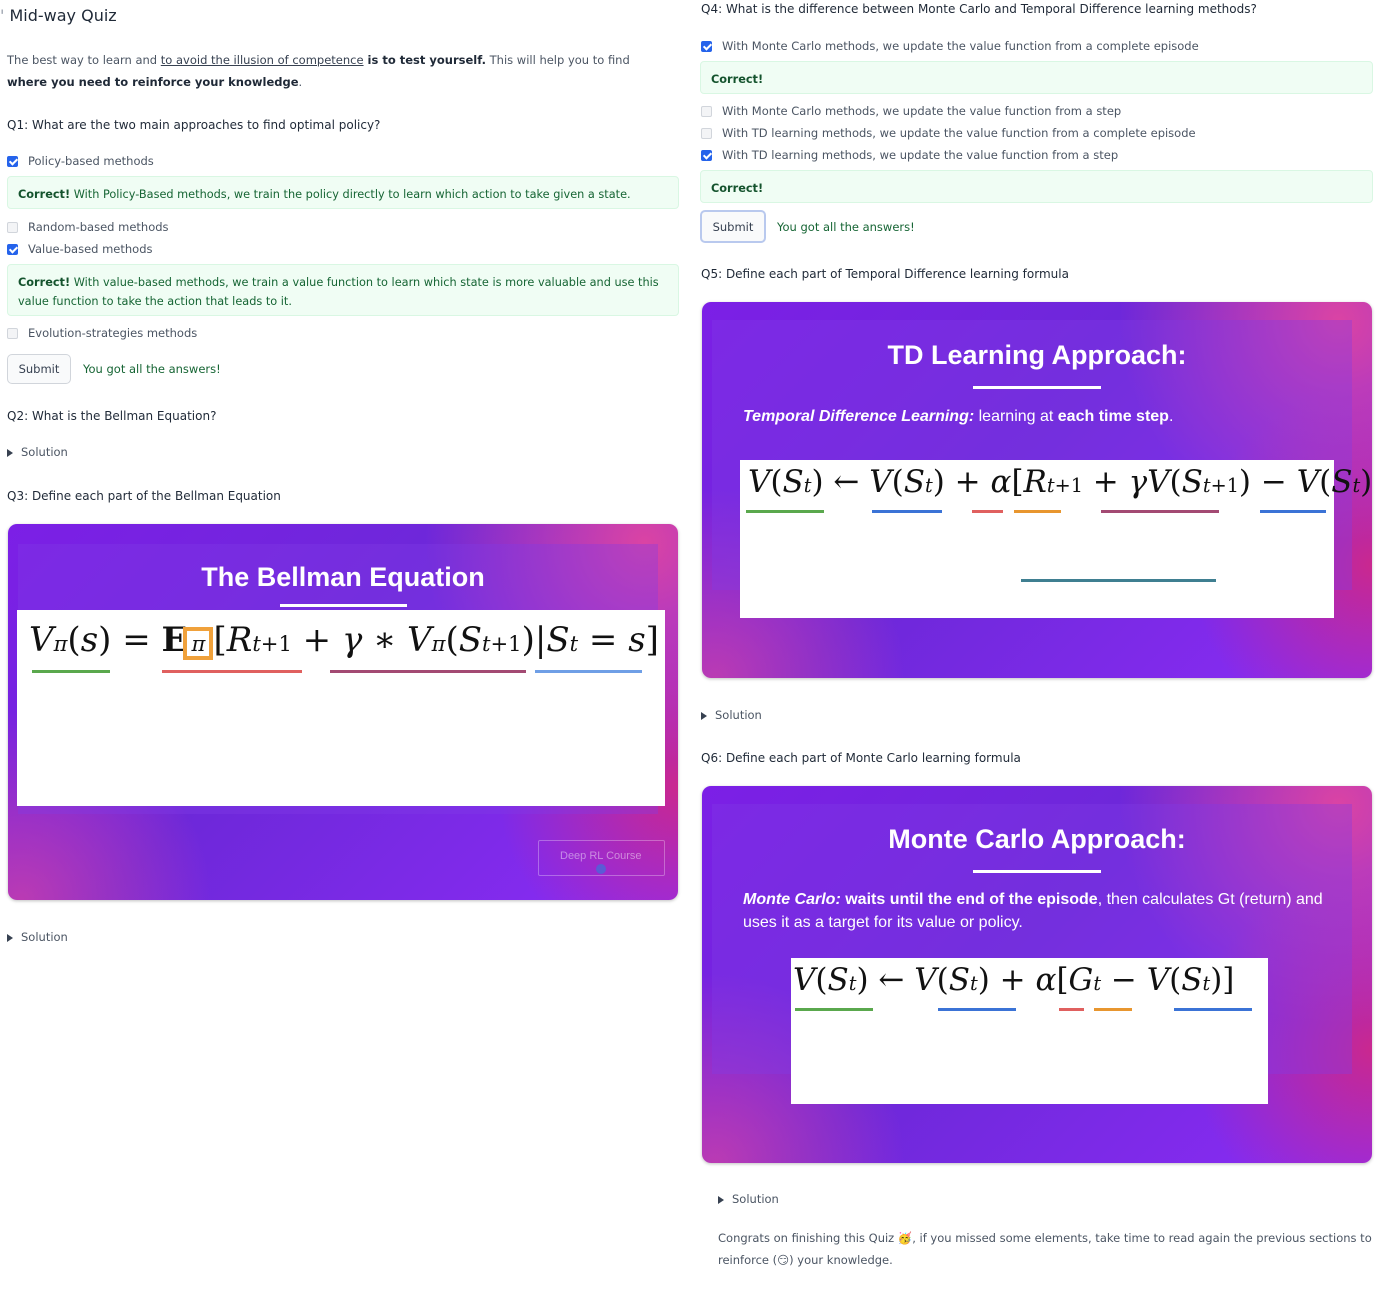 The width and height of the screenshot is (1399, 1315). What do you see at coordinates (112, 416) in the screenshot?
I see `q2-question: Q2: What is the Bellman Equation?` at bounding box center [112, 416].